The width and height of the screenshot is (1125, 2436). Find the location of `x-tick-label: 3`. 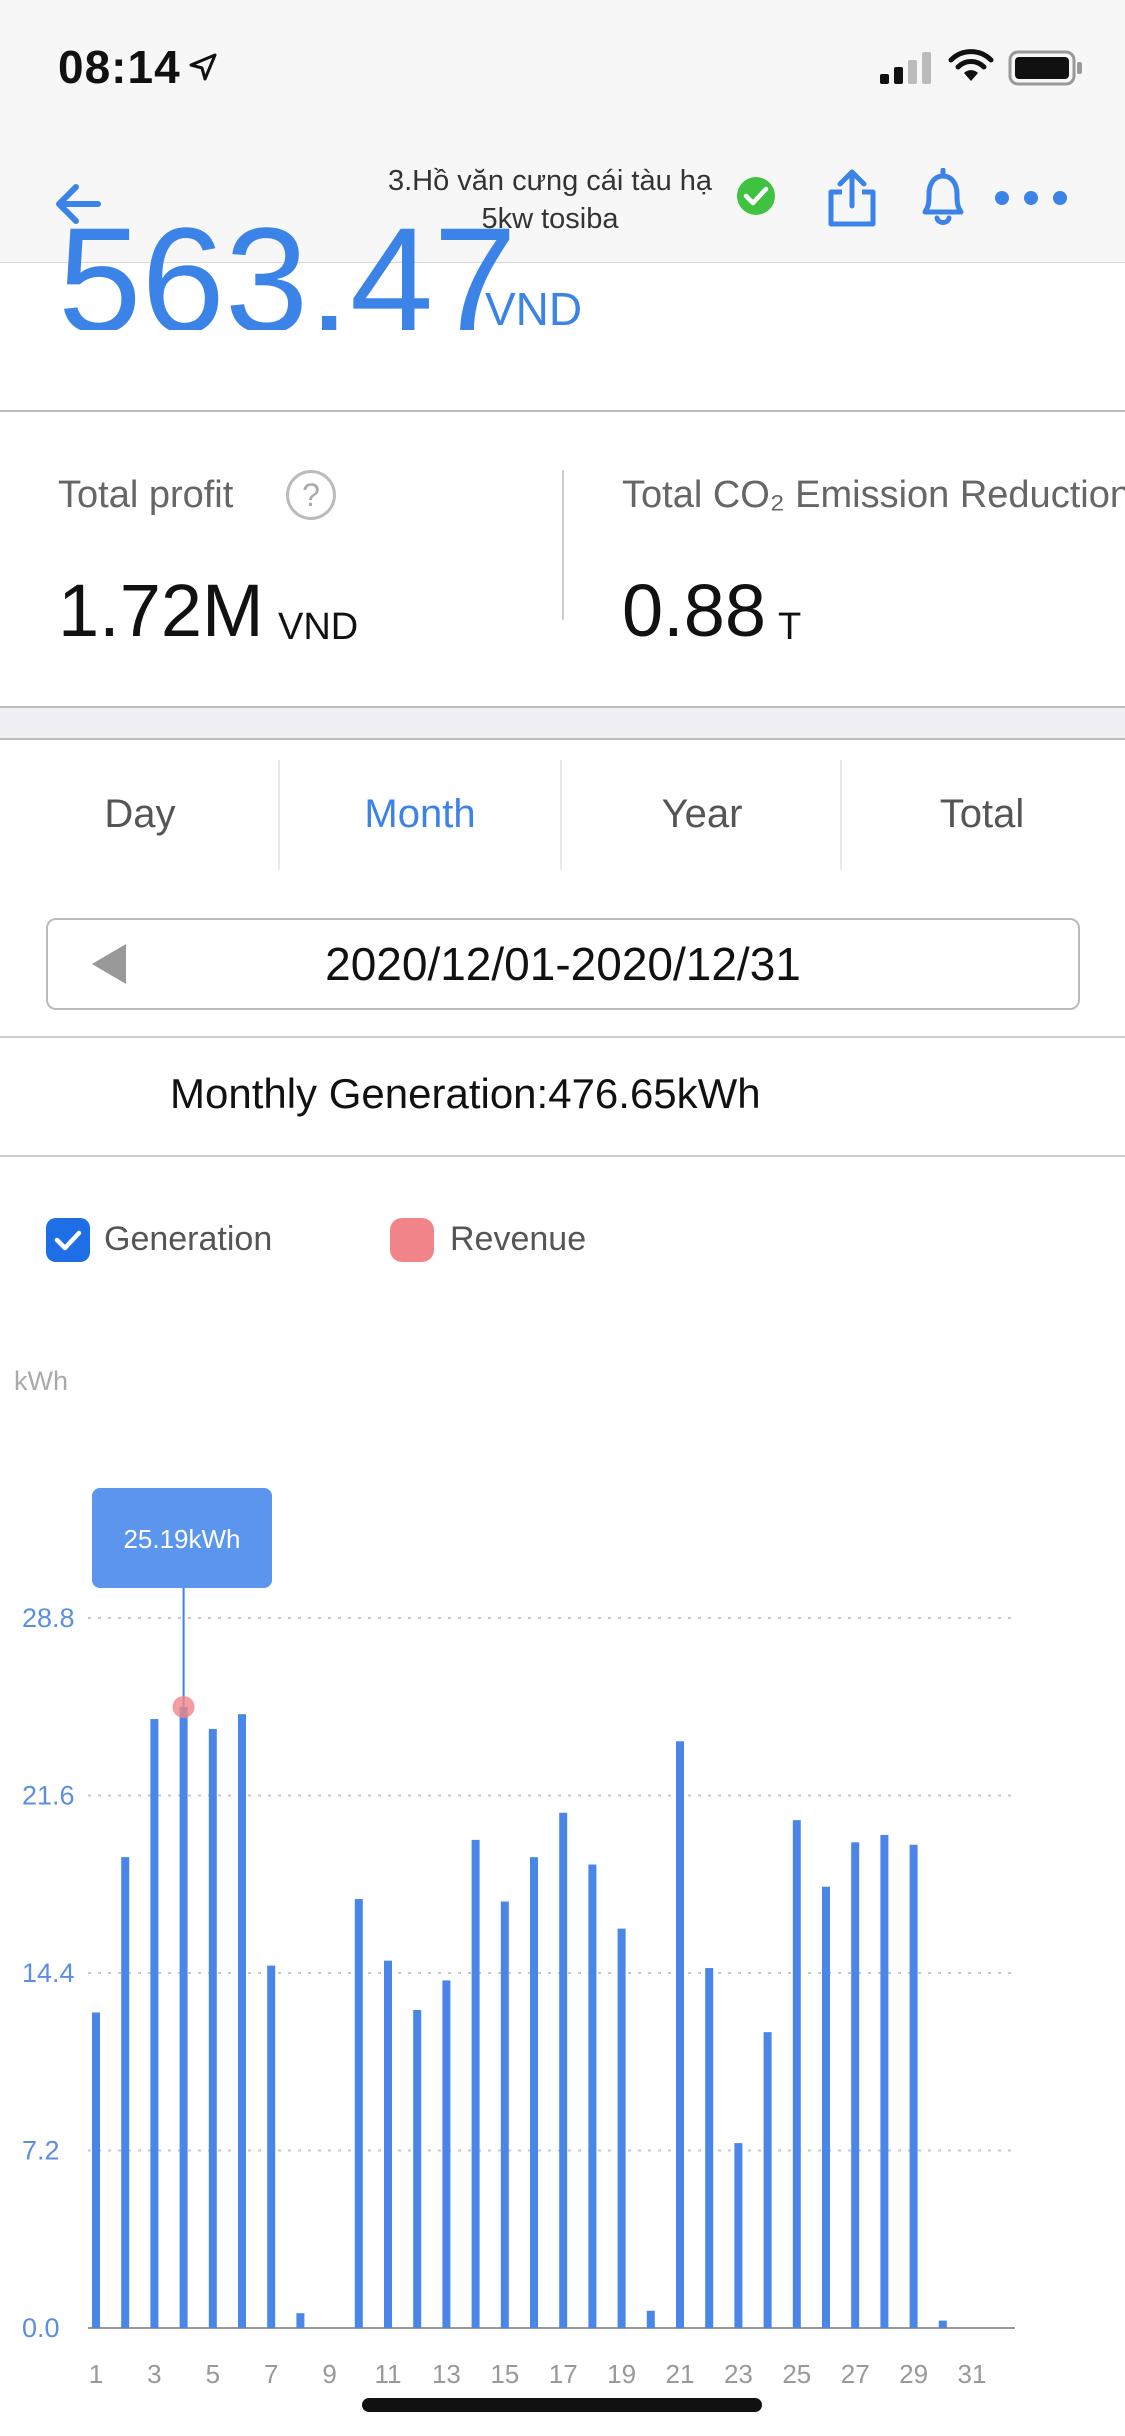

x-tick-label: 3 is located at coordinates (154, 2374).